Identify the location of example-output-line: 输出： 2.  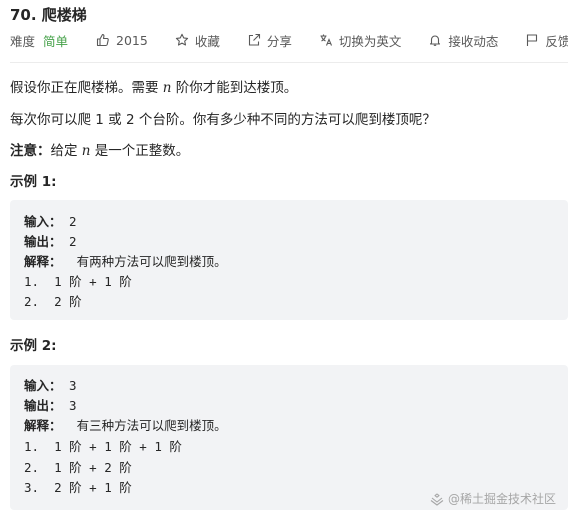
(50, 240).